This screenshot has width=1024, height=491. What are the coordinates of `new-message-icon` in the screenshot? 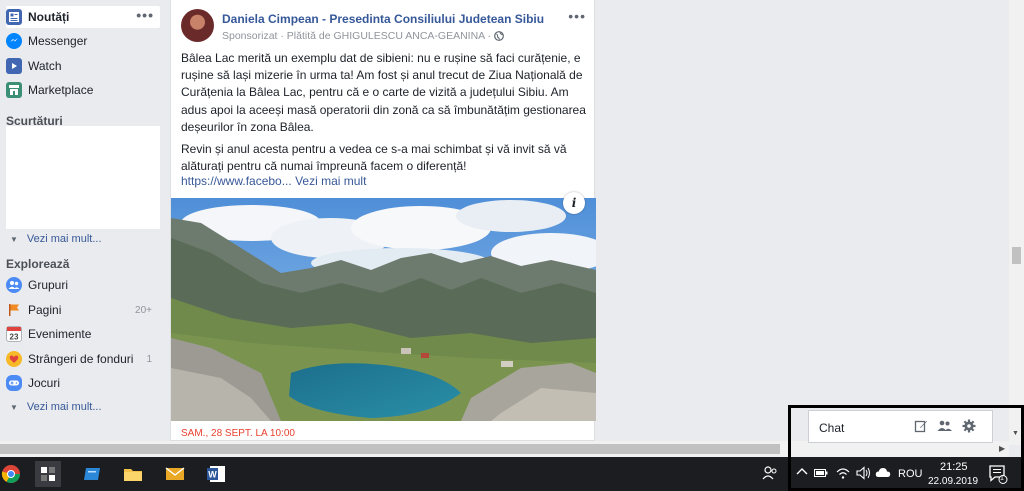 It's located at (921, 427).